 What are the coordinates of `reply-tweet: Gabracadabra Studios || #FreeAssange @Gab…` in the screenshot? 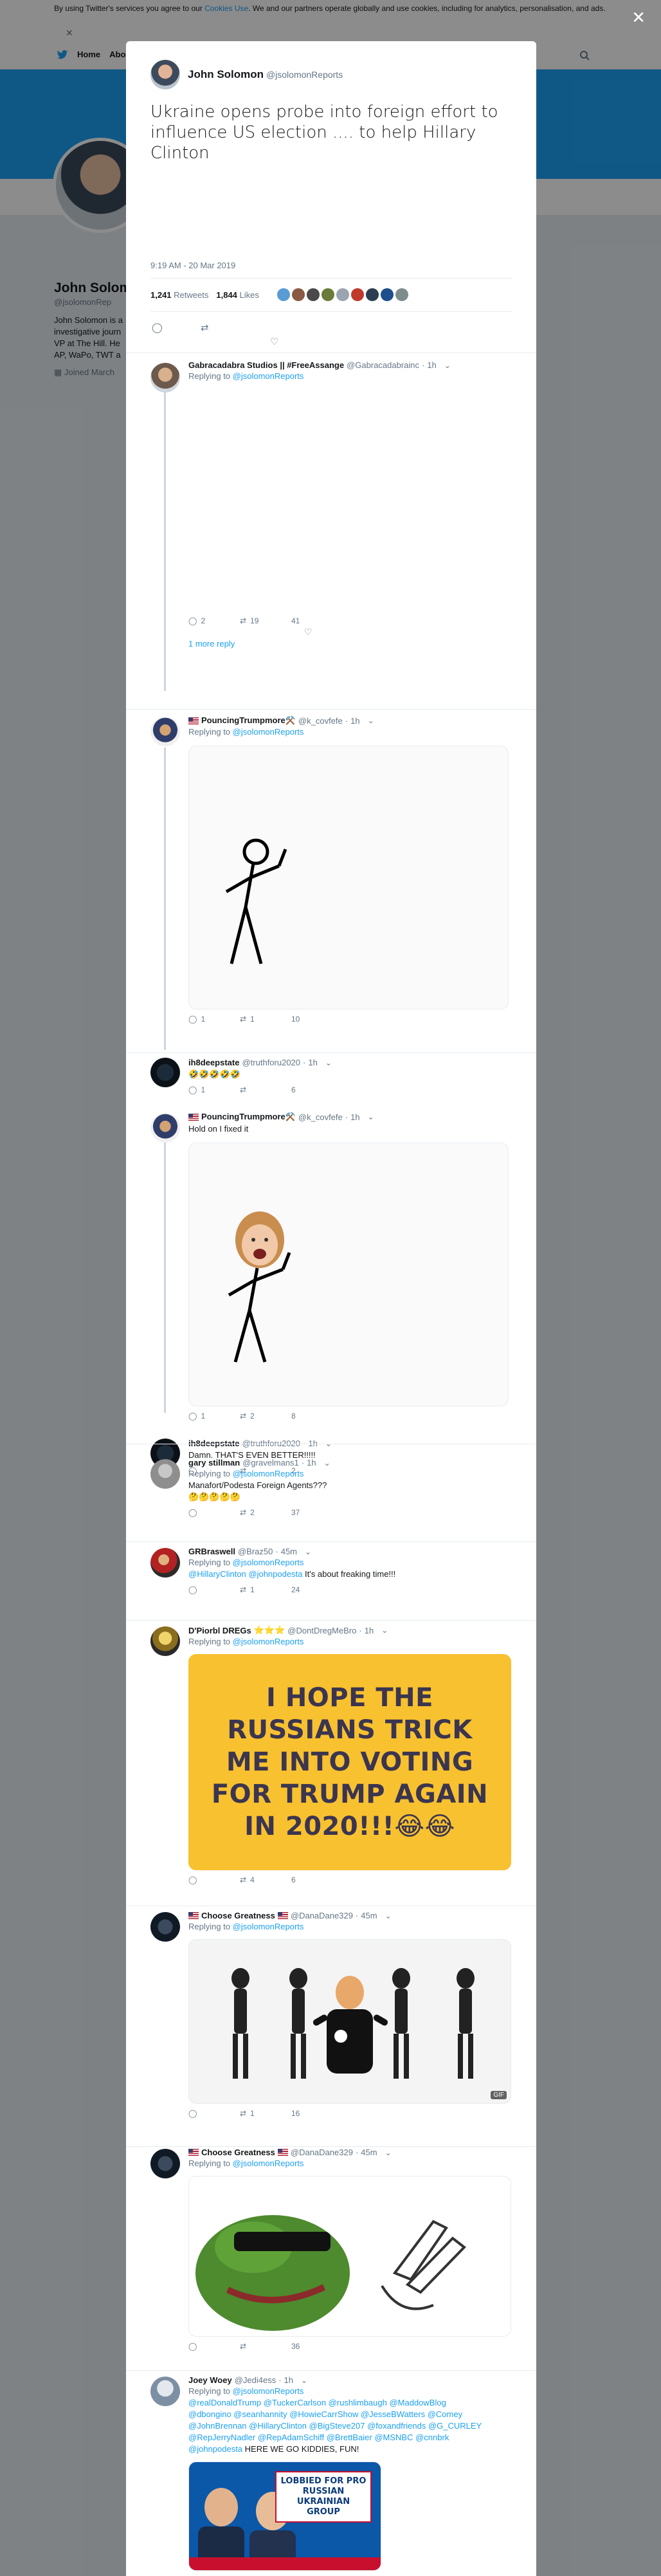 It's located at (331, 531).